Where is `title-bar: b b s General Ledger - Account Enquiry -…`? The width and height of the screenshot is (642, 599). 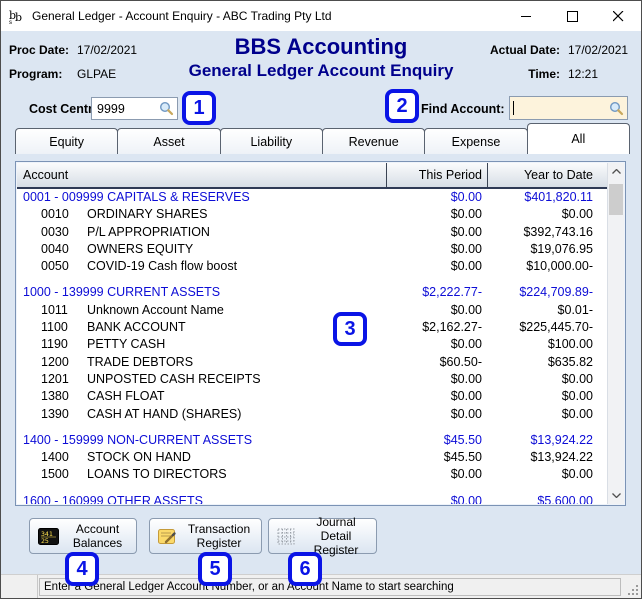
title-bar: b b s General Ledger - Account Enquiry -… is located at coordinates (321, 16).